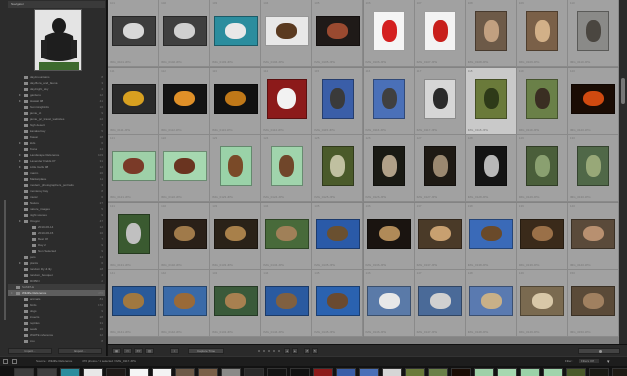 The image size is (627, 376). I want to click on grid-cell: 123 IMG_0123.JPG, so click(236, 168).